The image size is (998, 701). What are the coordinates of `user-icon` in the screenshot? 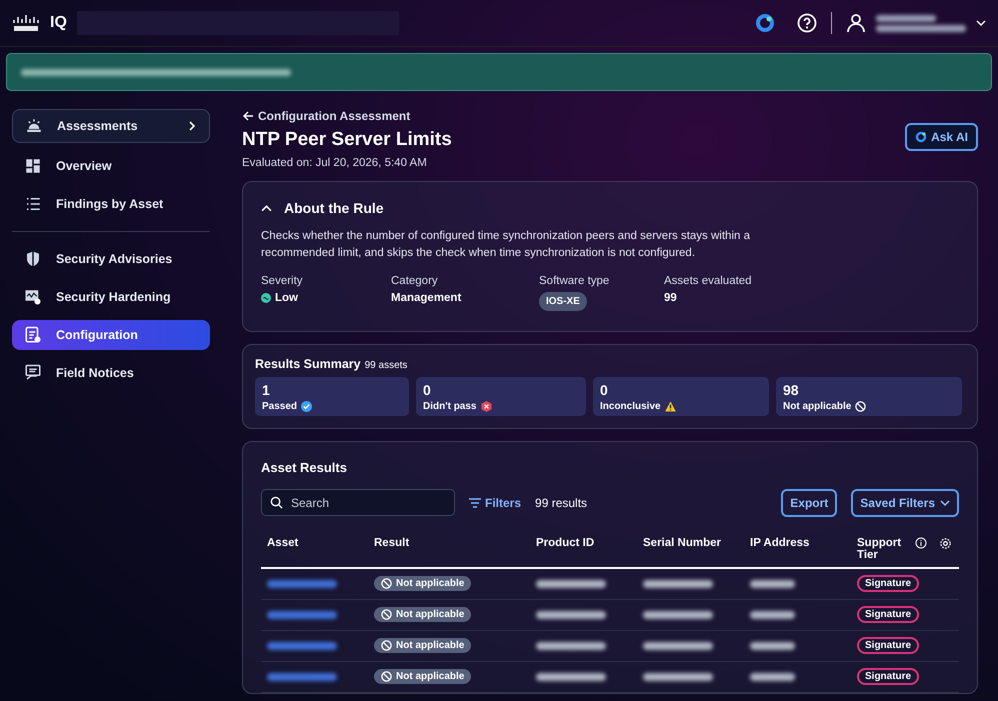 It's located at (856, 23).